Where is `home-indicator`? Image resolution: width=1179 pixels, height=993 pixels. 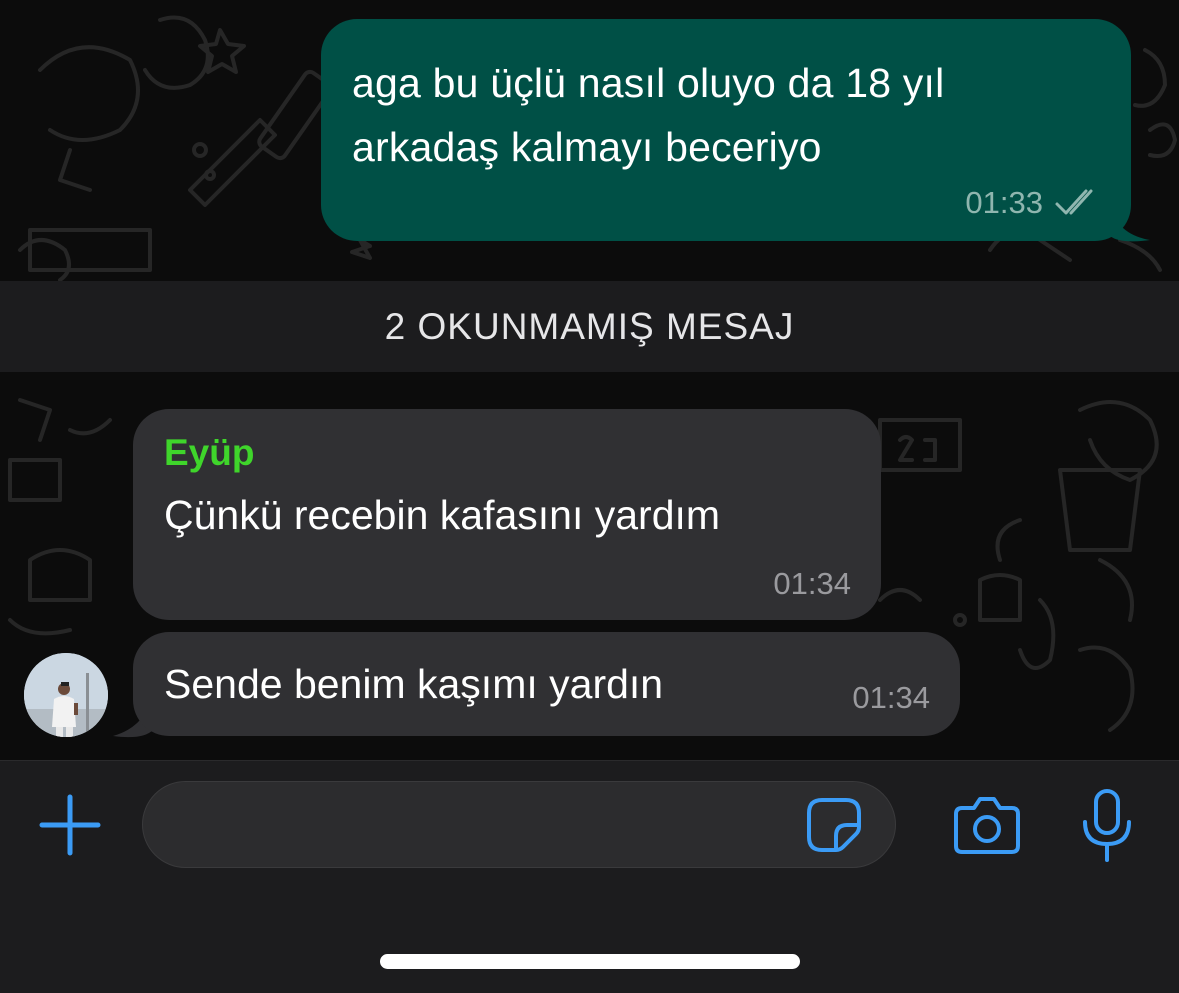
home-indicator is located at coordinates (590, 961).